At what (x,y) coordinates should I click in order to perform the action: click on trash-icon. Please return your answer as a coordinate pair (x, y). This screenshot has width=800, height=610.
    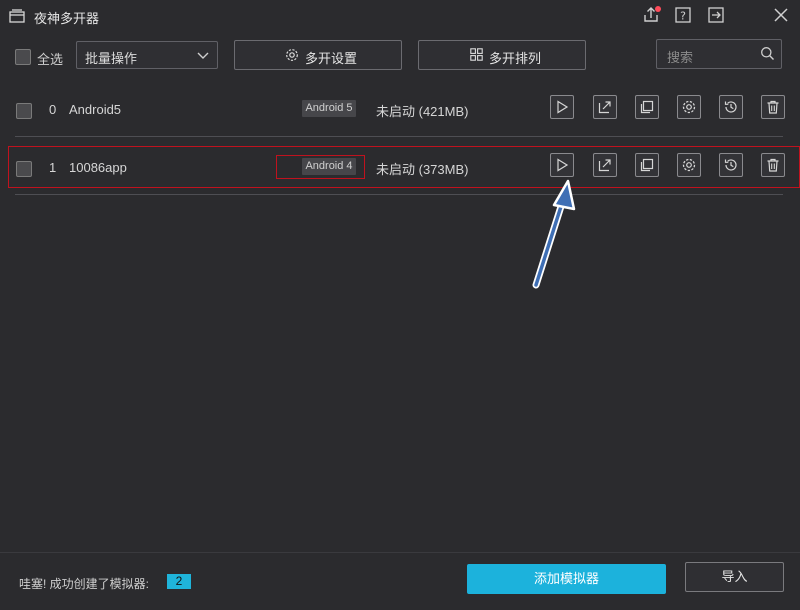
    Looking at the image, I should click on (773, 107).